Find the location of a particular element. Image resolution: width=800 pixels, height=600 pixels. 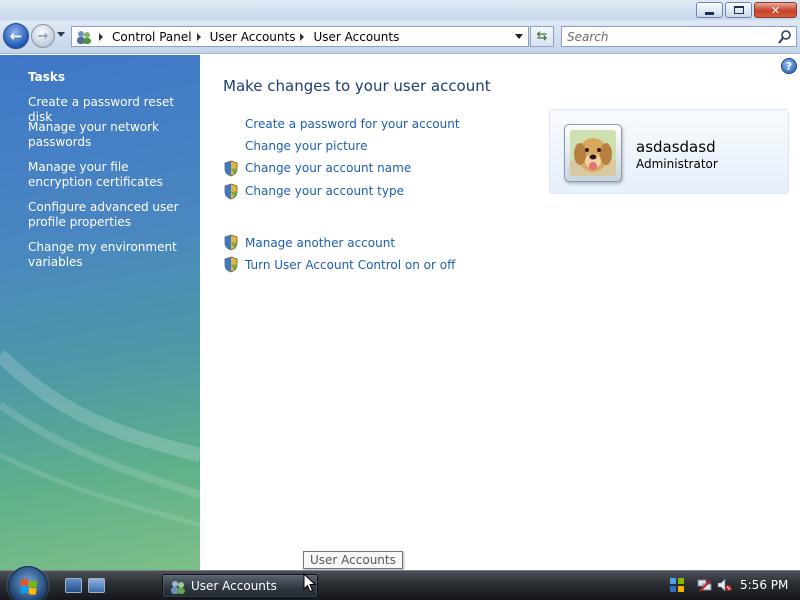

taskbar-tooltip: User Accounts is located at coordinates (353, 560).